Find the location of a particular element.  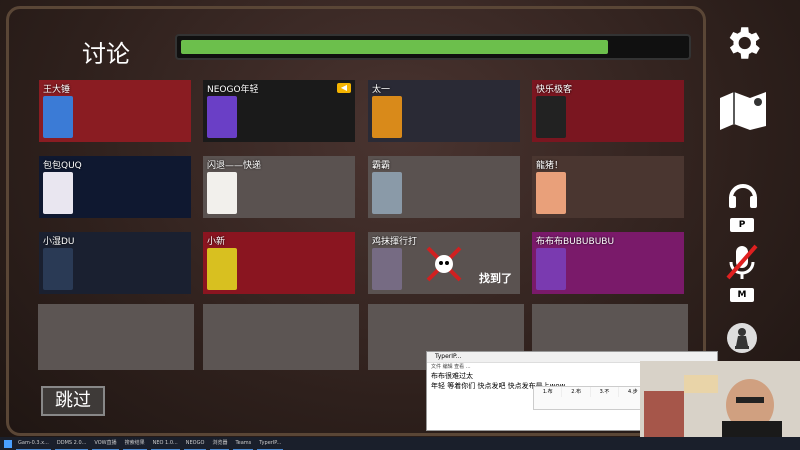

webcam-picture is located at coordinates (720, 402).